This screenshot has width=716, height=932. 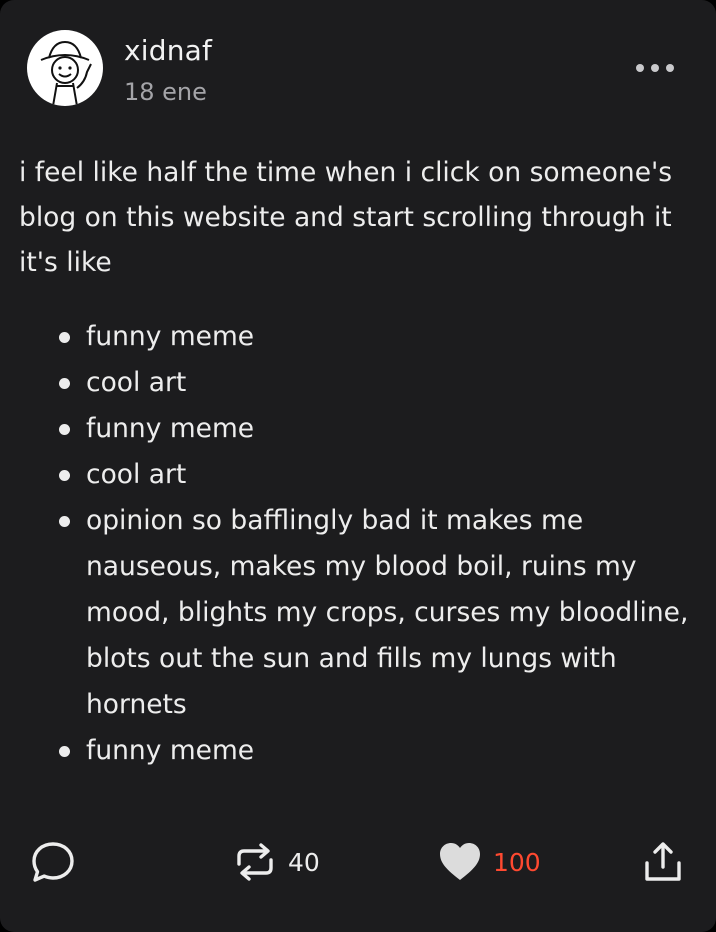 I want to click on share-button, so click(x=663, y=862).